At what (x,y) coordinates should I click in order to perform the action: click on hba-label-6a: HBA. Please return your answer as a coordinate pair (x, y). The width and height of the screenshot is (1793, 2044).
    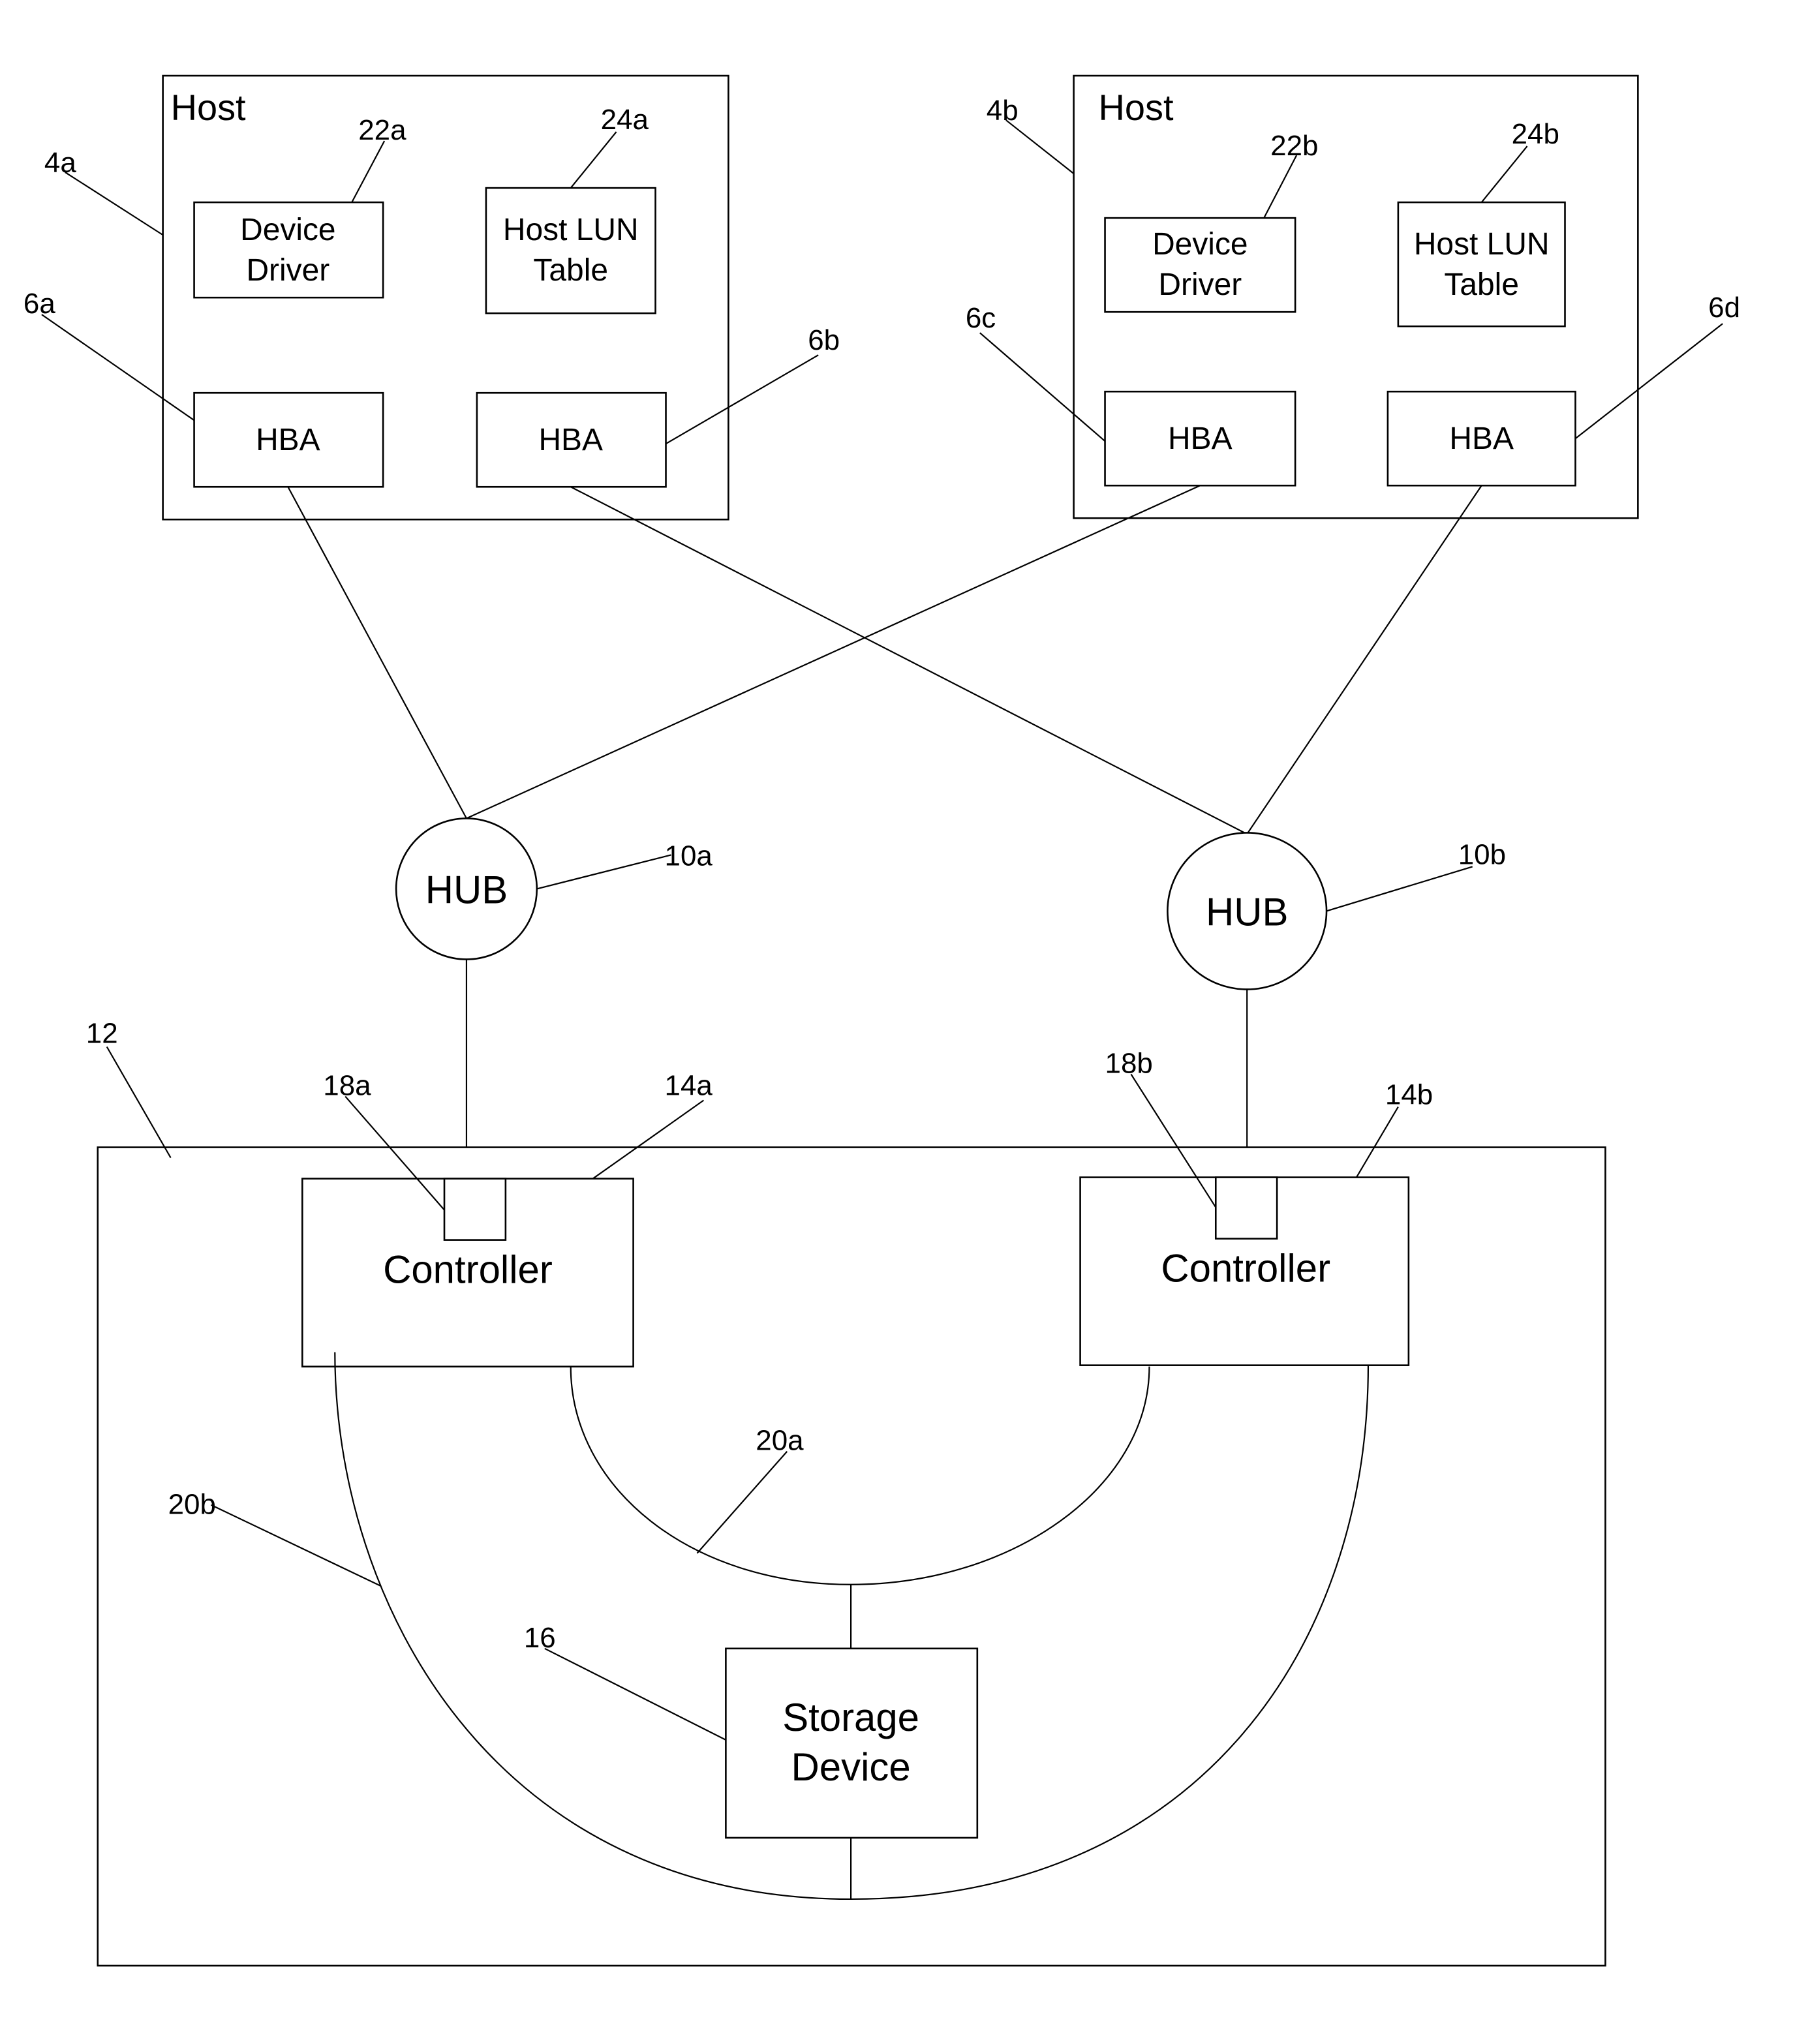
    Looking at the image, I should click on (288, 440).